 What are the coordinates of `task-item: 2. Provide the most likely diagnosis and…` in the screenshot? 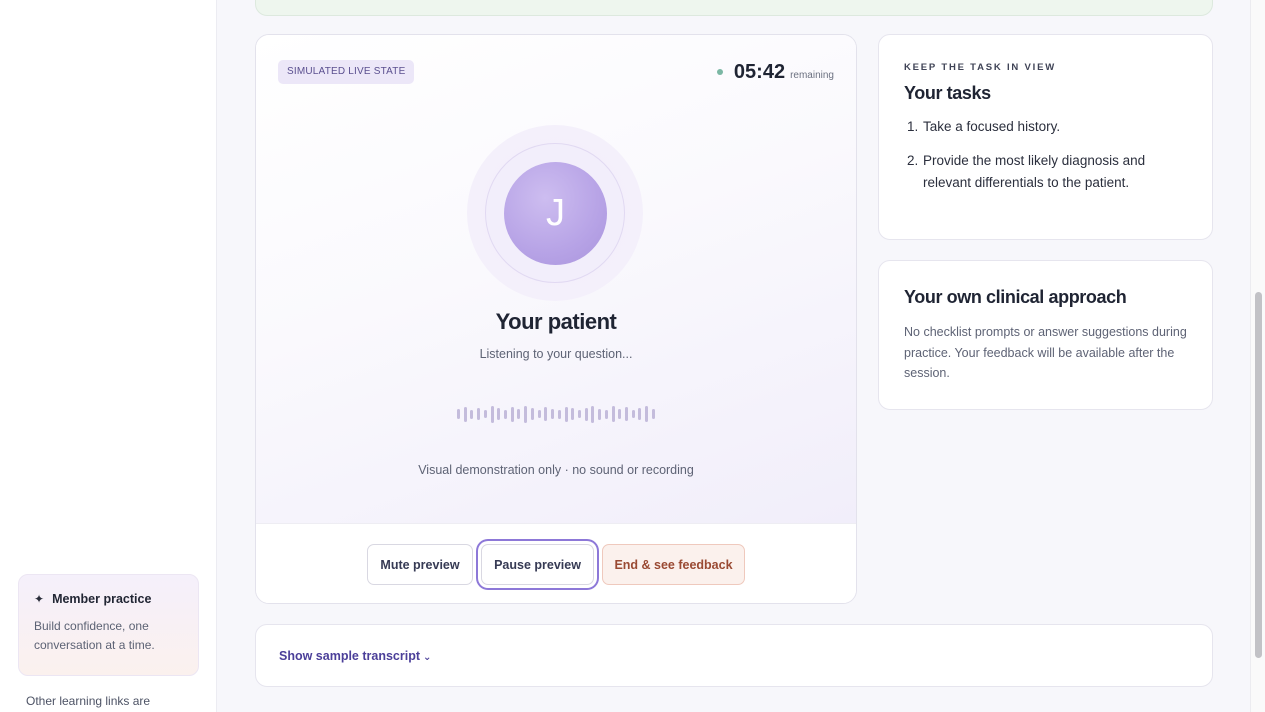 It's located at (1045, 172).